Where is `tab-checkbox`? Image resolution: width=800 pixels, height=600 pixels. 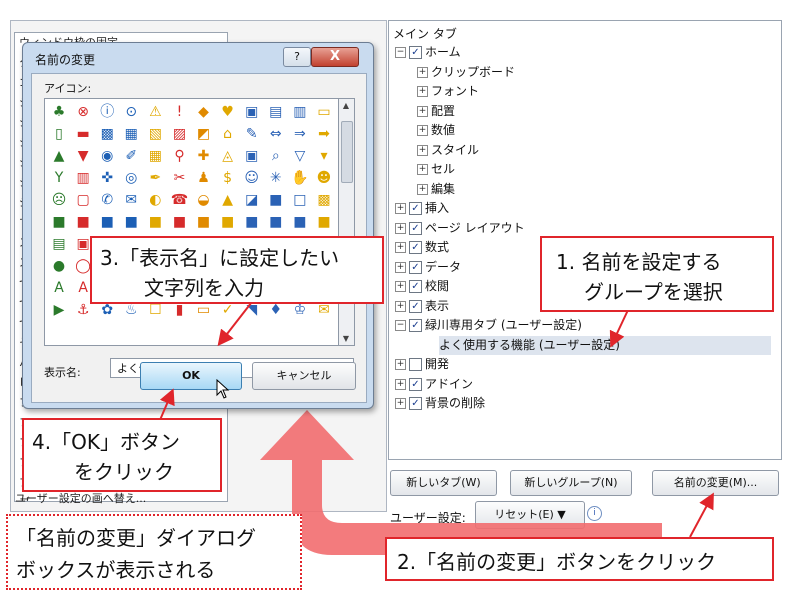
tab-checkbox is located at coordinates (415, 364).